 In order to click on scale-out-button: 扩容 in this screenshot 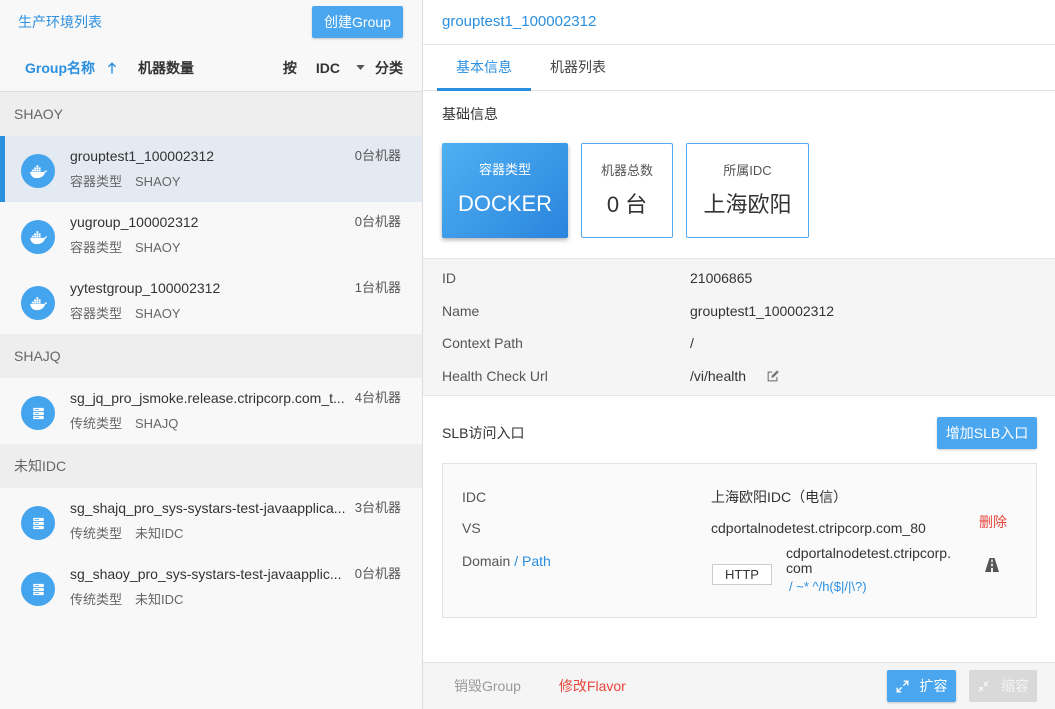, I will do `click(921, 686)`.